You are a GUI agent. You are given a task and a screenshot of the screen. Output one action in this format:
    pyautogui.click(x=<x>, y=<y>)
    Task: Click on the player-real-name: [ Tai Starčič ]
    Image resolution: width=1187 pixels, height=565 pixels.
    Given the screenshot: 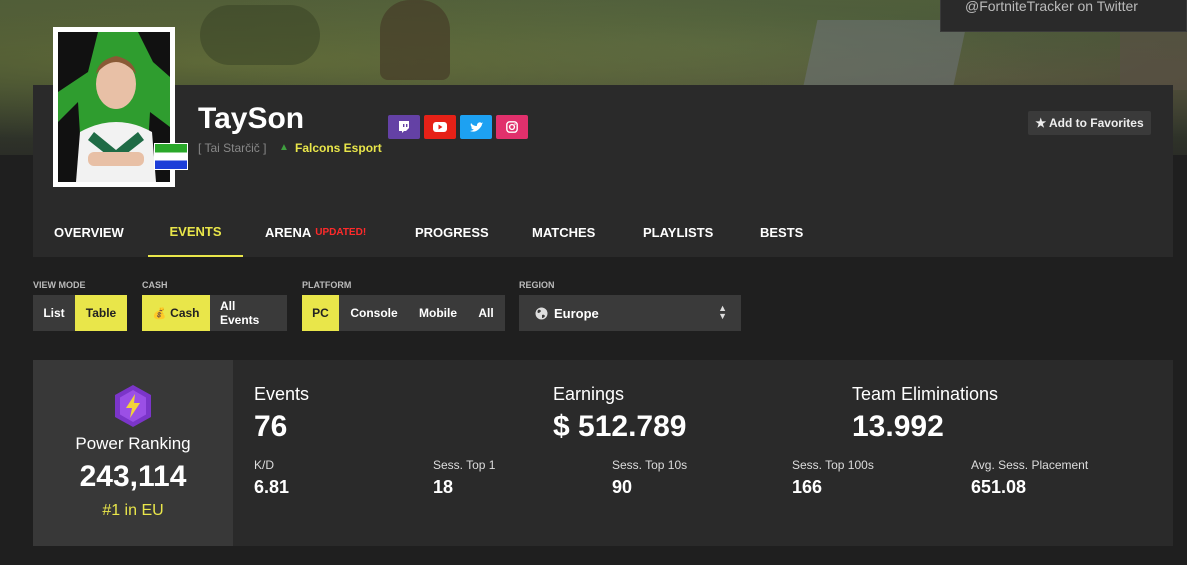 What is the action you would take?
    pyautogui.click(x=232, y=148)
    